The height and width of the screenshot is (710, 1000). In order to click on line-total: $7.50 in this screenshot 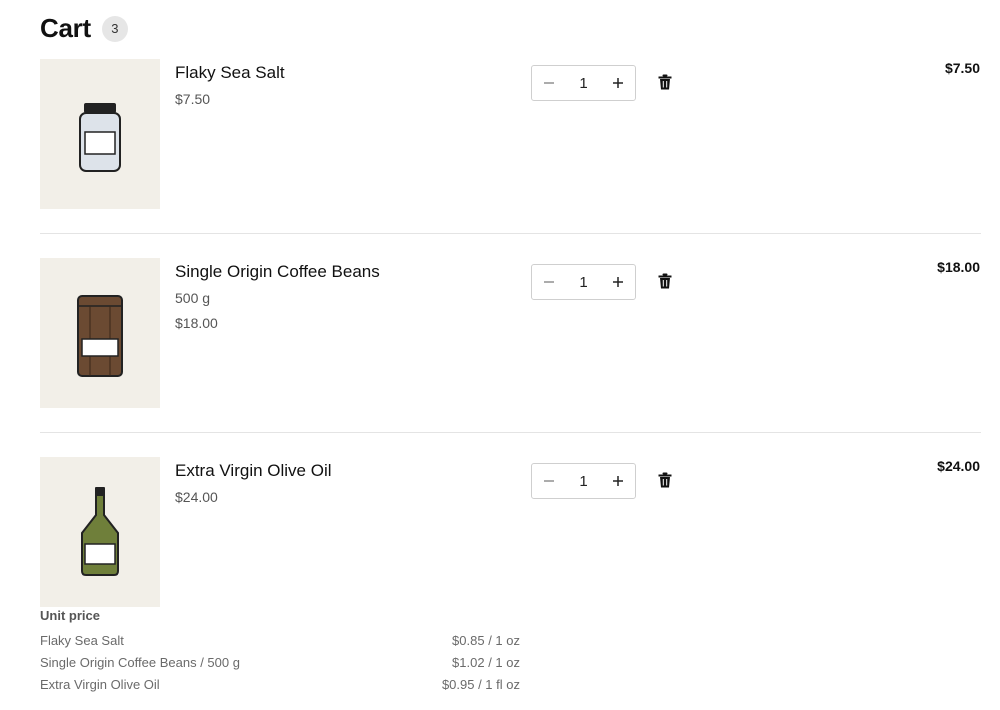, I will do `click(962, 68)`.